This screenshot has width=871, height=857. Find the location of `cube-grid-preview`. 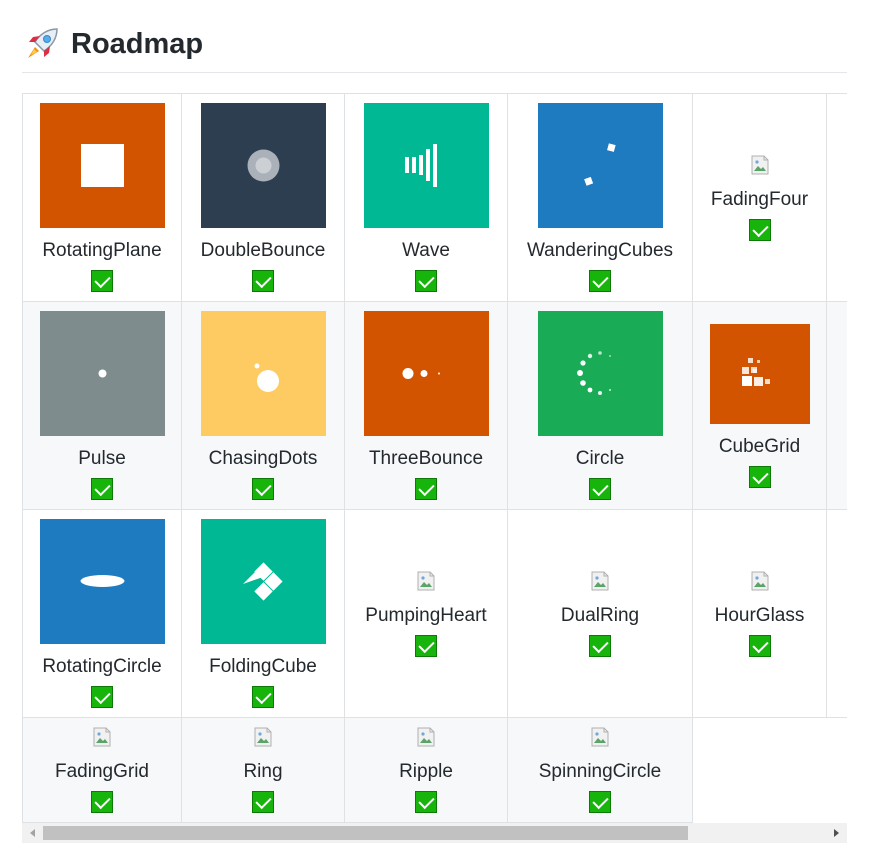

cube-grid-preview is located at coordinates (772, 386).